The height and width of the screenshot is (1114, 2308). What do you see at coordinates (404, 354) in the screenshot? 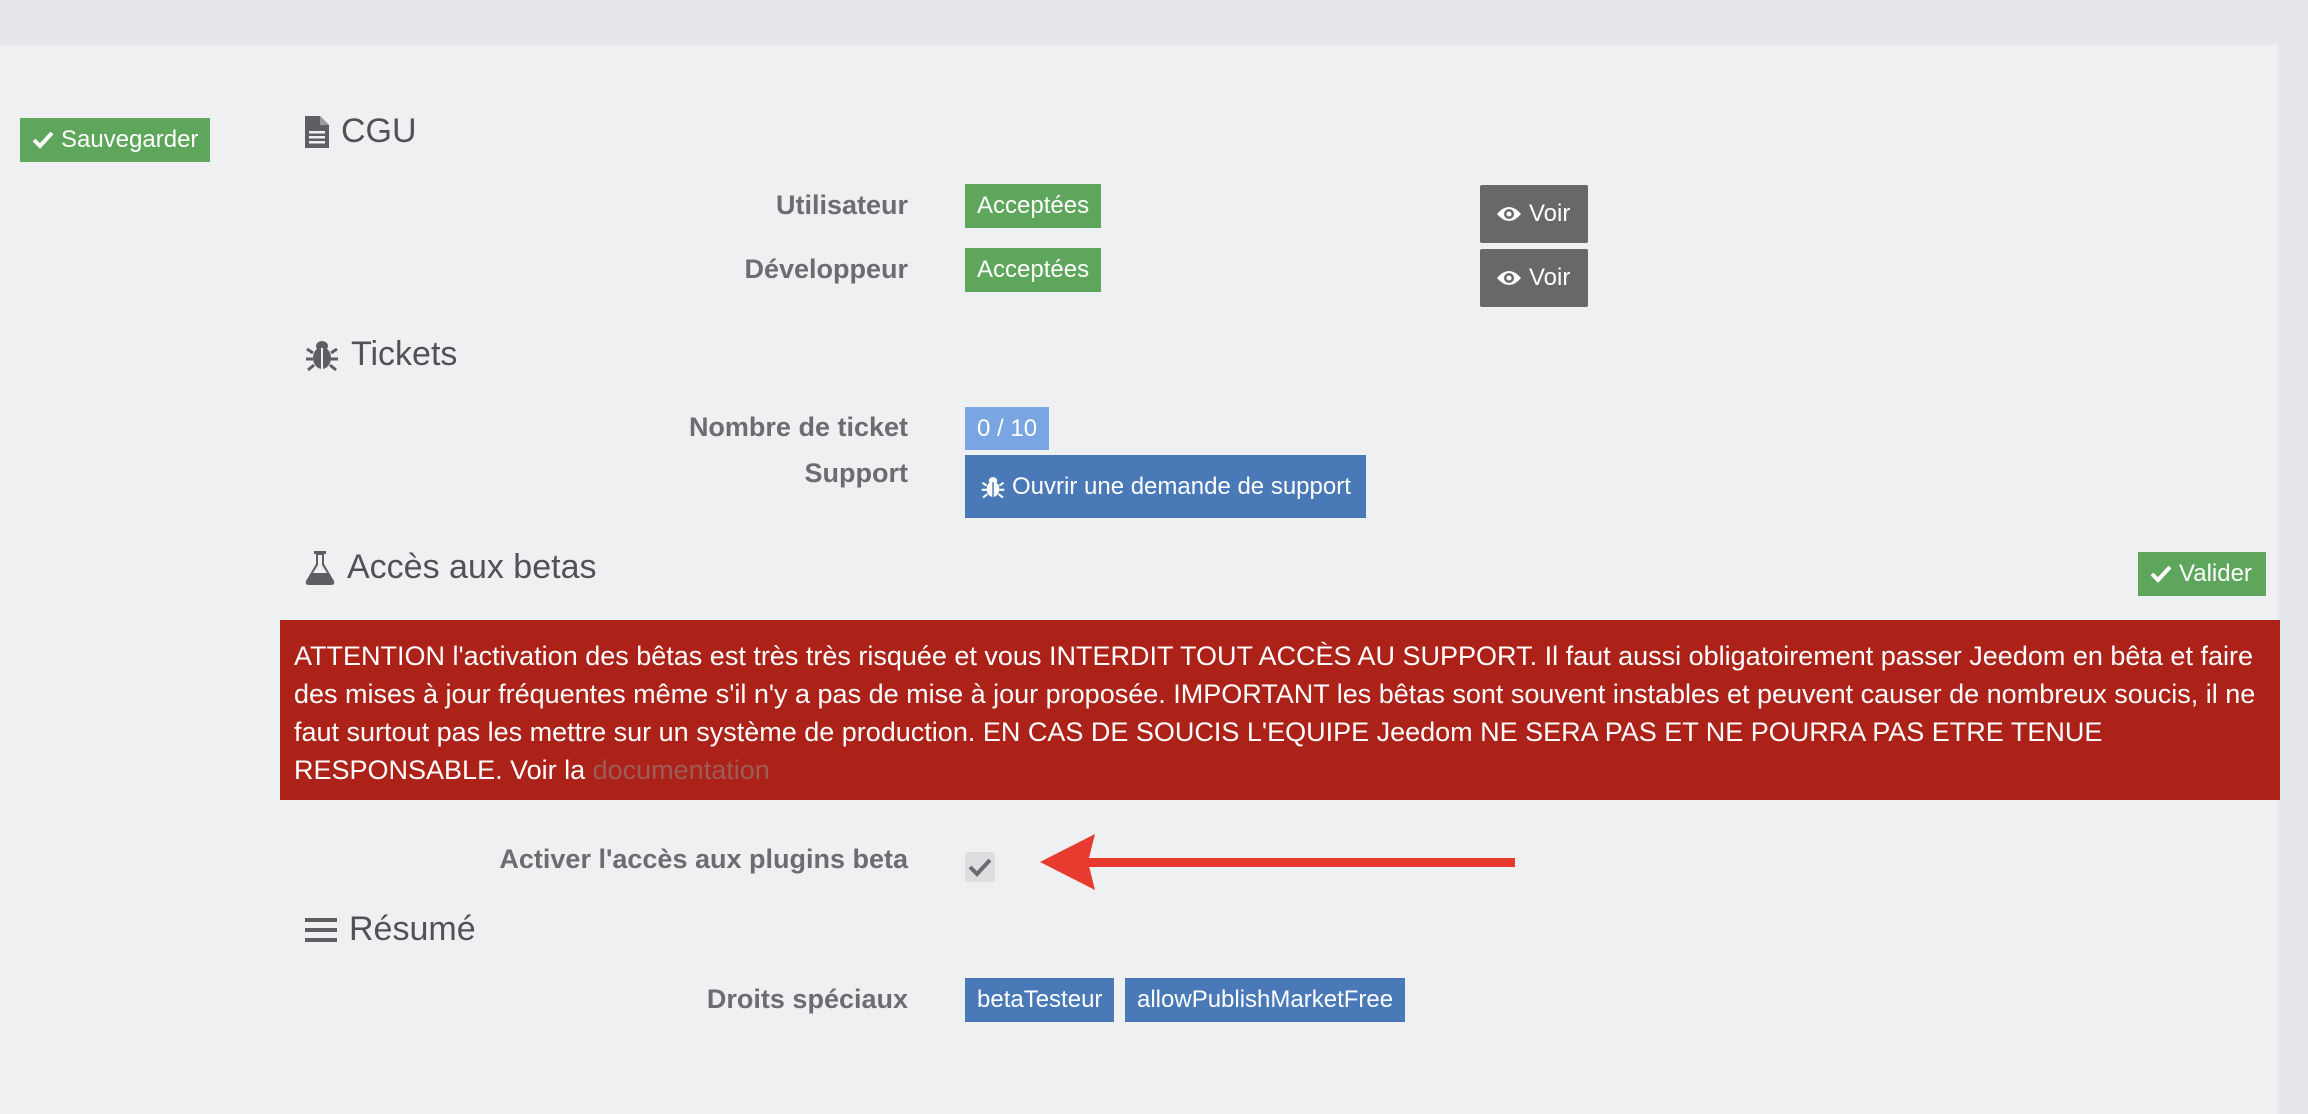
I see `section-title-tickets-text: Tickets` at bounding box center [404, 354].